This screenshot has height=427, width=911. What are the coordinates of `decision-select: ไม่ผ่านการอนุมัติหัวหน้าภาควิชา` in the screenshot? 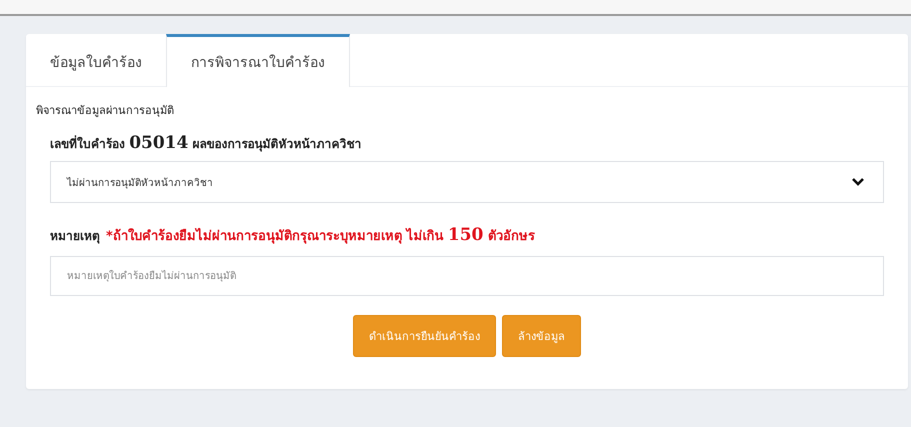 It's located at (467, 182).